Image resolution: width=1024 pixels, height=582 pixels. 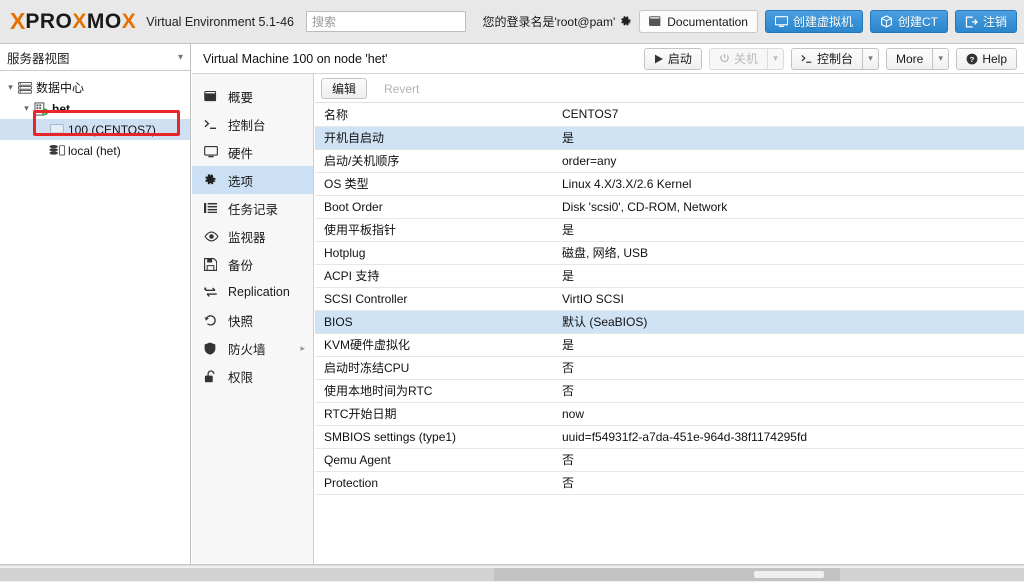 I want to click on datacenter-icon, so click(x=25, y=87).